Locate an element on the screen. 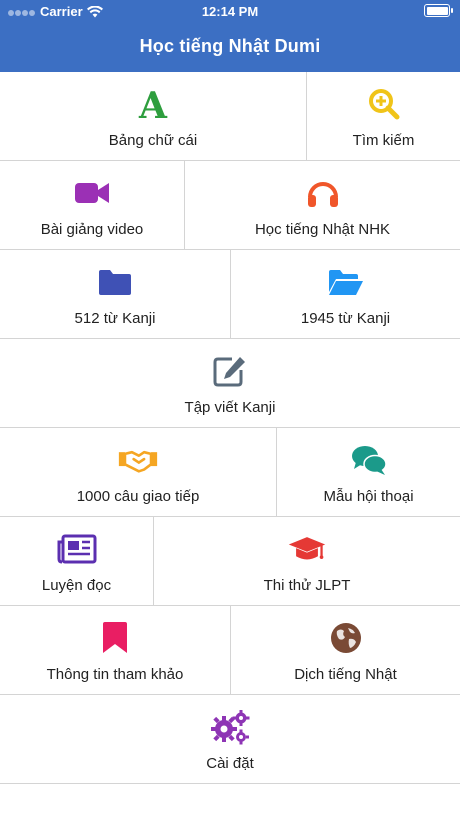 The height and width of the screenshot is (818, 460). menu-row-8: Cài đặt is located at coordinates (230, 739).